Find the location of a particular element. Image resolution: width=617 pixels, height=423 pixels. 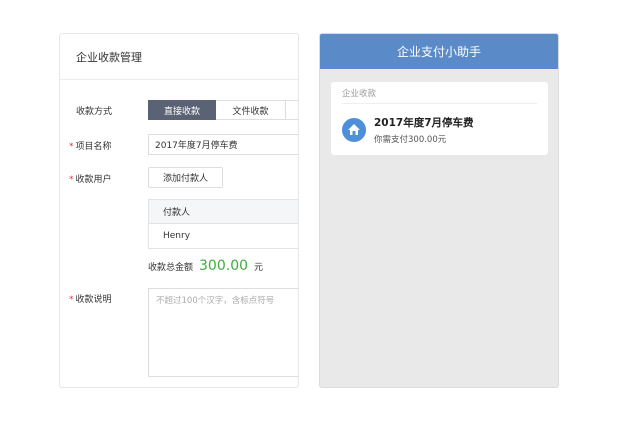

card-body: 2017年度7月停车费 你需支付300.00元 is located at coordinates (408, 130).